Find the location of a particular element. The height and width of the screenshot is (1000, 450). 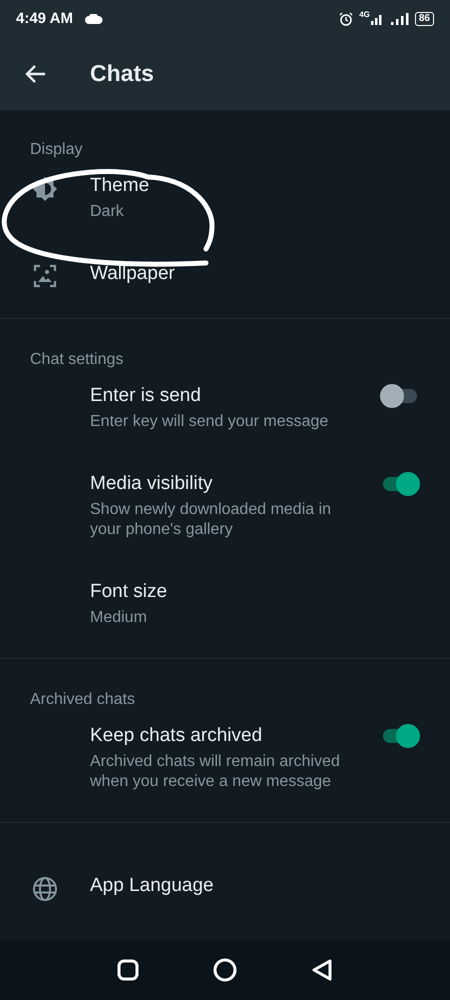

item-subtitle: Enter key will send your message is located at coordinates (210, 422).